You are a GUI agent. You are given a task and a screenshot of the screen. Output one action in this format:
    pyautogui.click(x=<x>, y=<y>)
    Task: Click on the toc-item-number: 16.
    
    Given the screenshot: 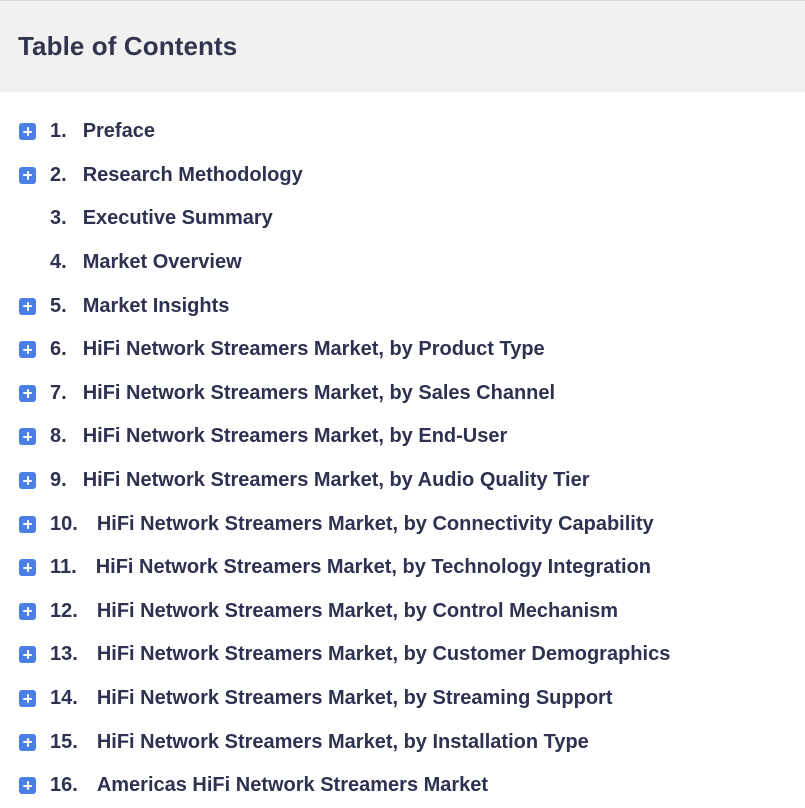 What is the action you would take?
    pyautogui.click(x=64, y=785)
    